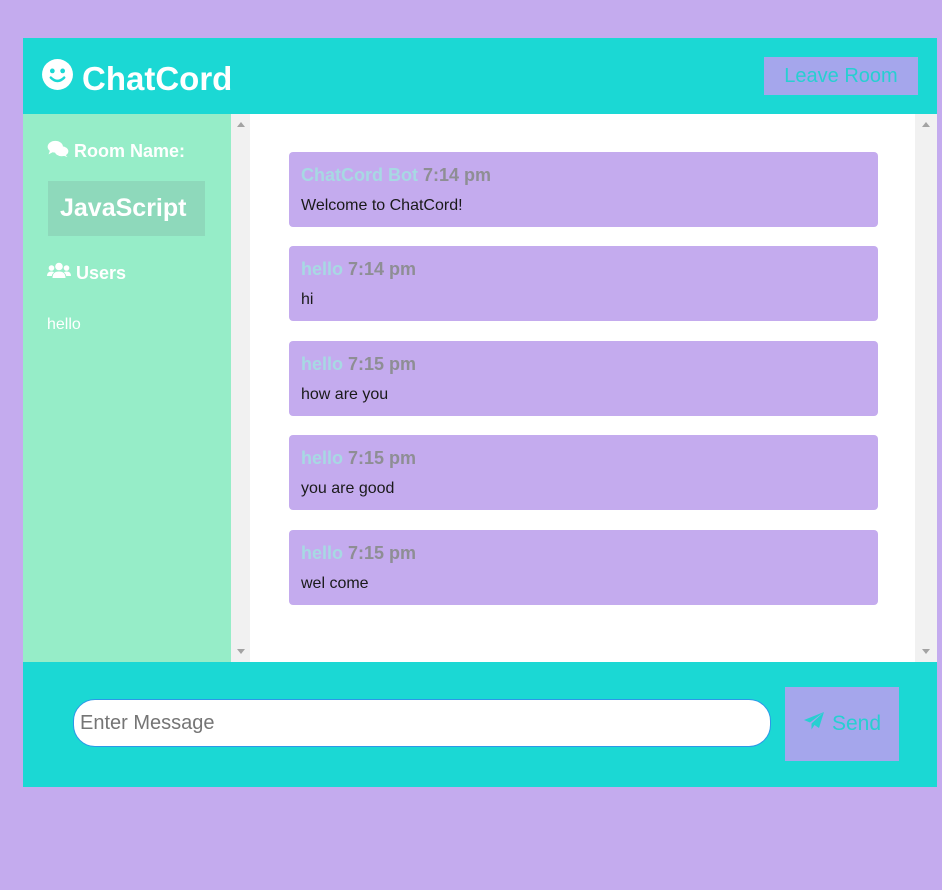 Image resolution: width=942 pixels, height=890 pixels. What do you see at coordinates (583, 472) in the screenshot?
I see `message: hello 7:15 pm you are good` at bounding box center [583, 472].